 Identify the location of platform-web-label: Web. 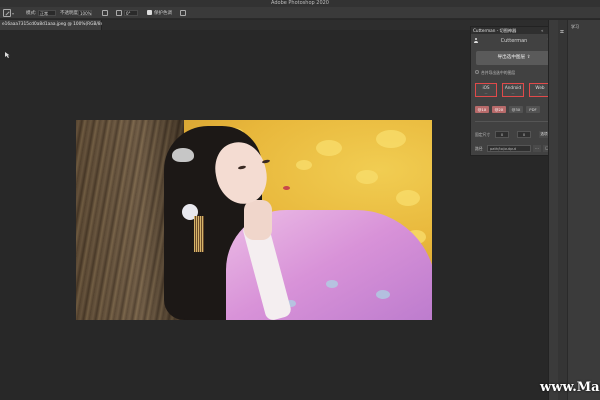
(540, 87).